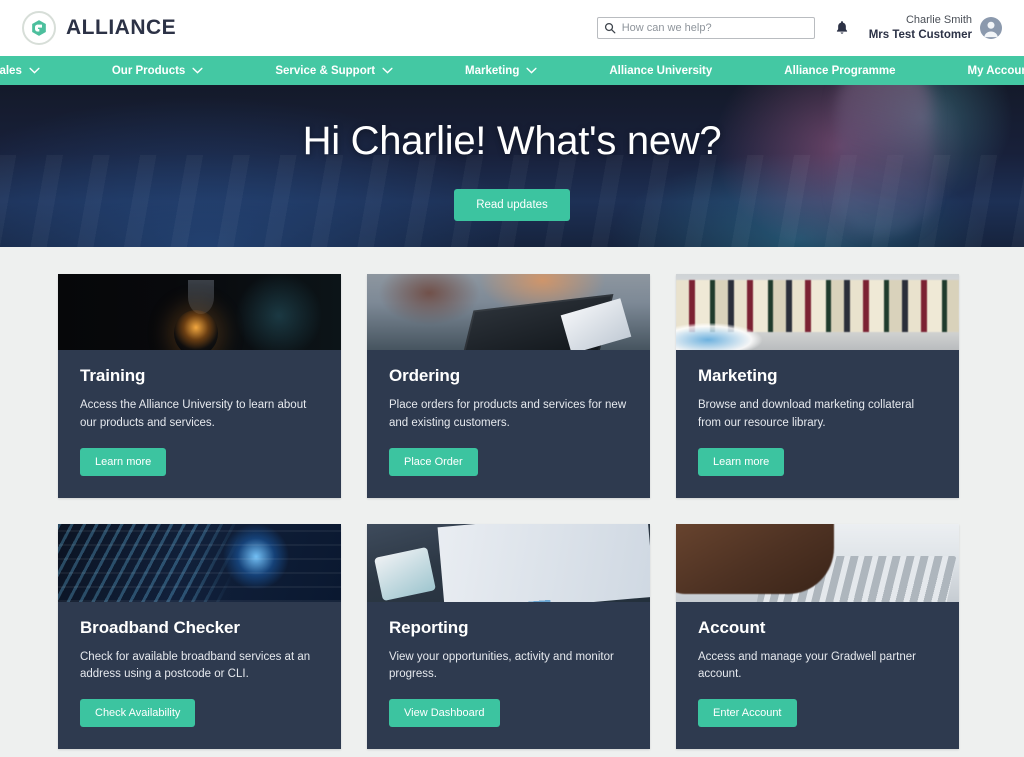 This screenshot has height=757, width=1024. I want to click on bell-icon, so click(842, 28).